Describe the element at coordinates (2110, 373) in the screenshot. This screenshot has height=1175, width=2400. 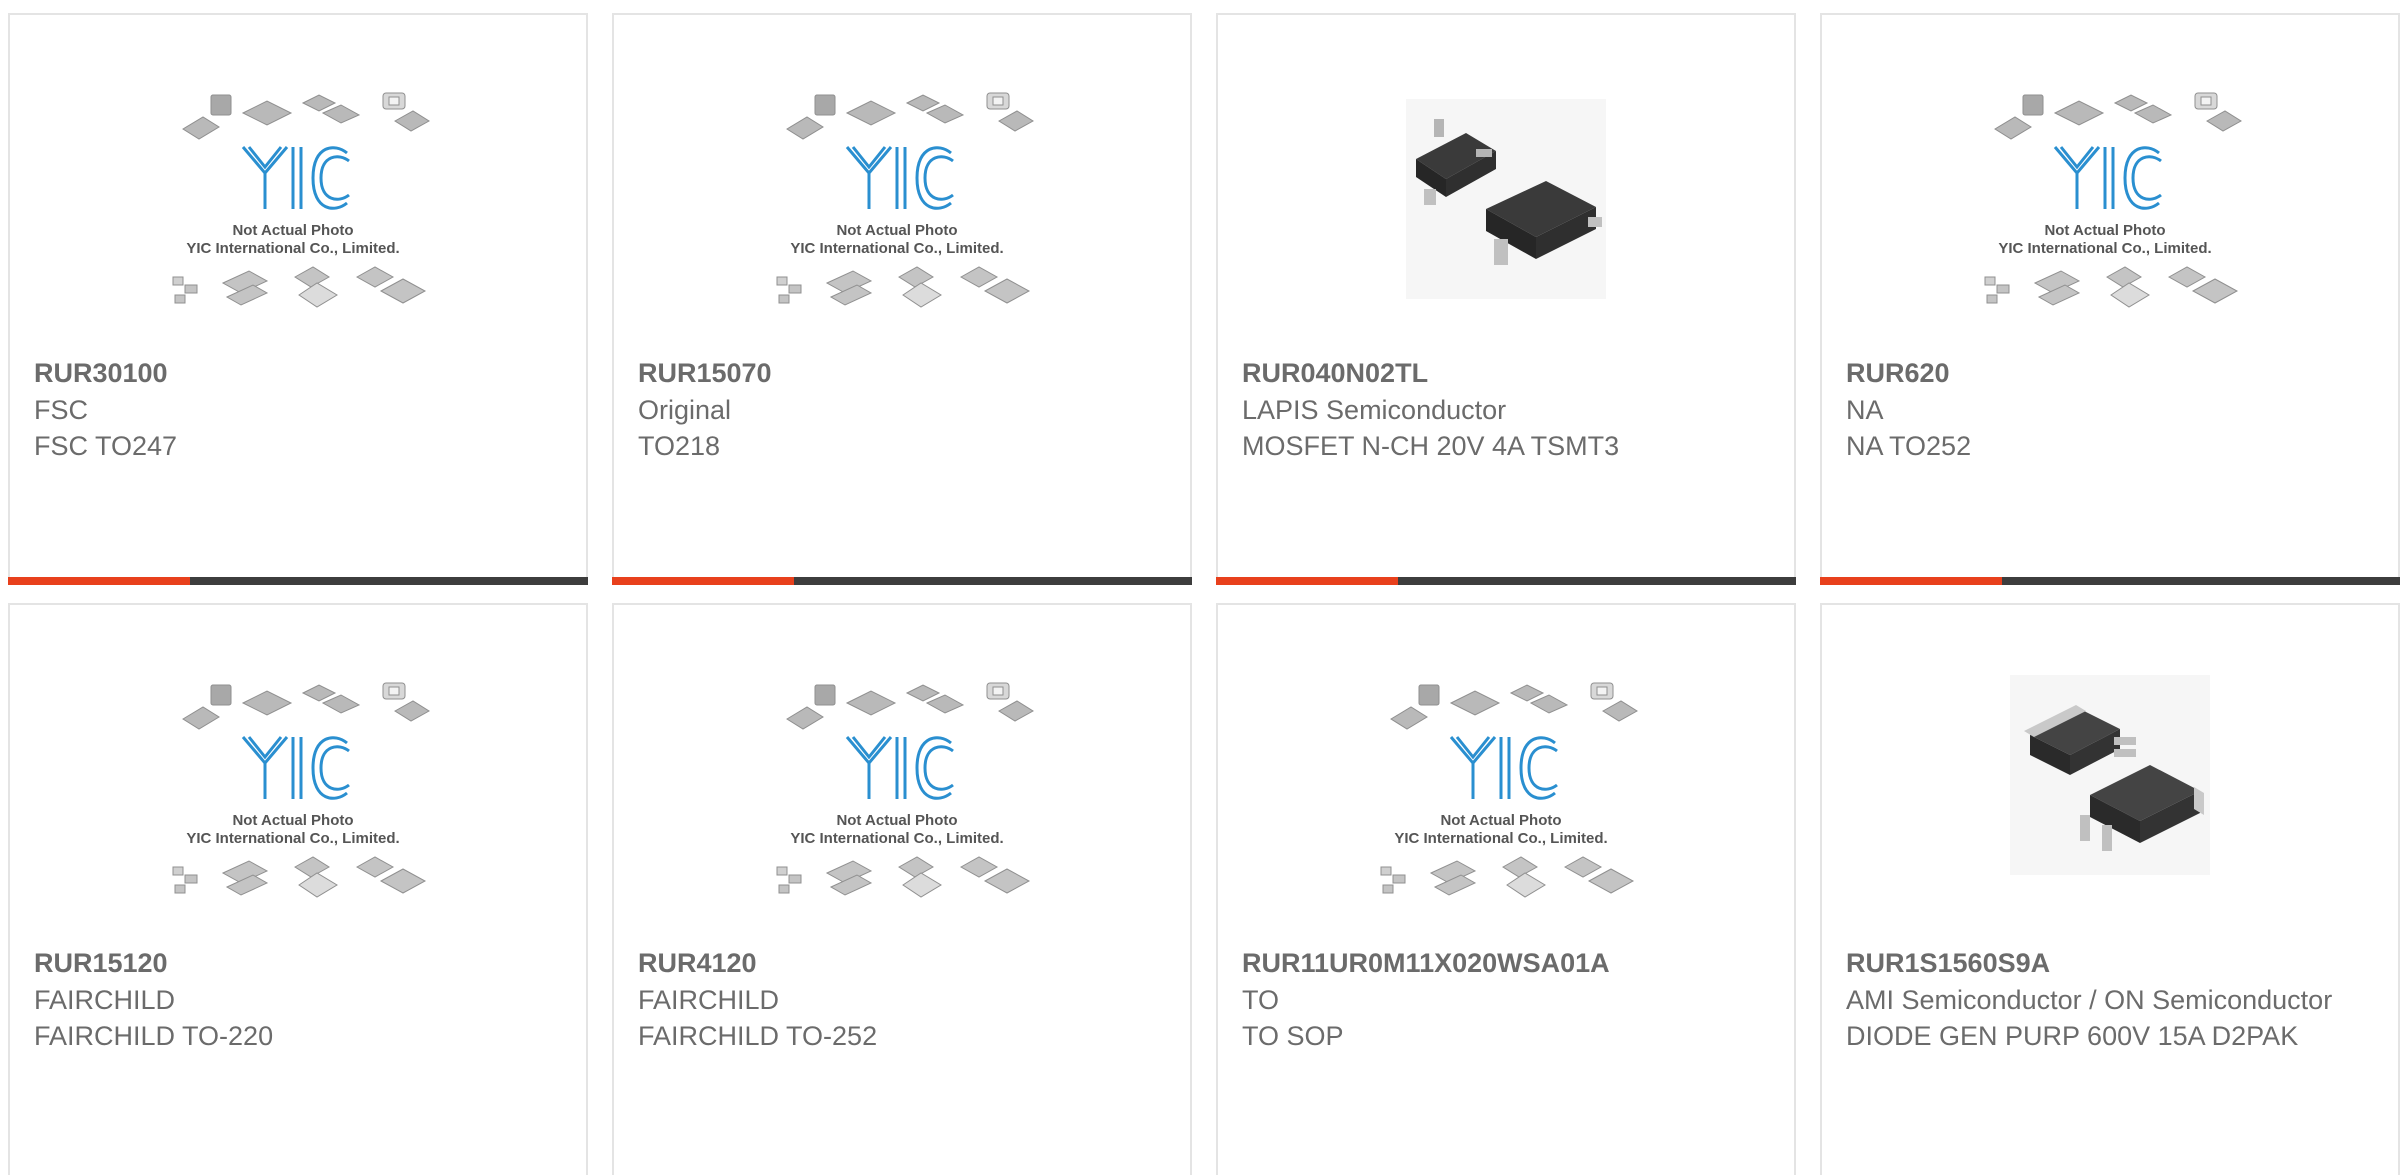
I see `product-part-number: RUR620` at that location.